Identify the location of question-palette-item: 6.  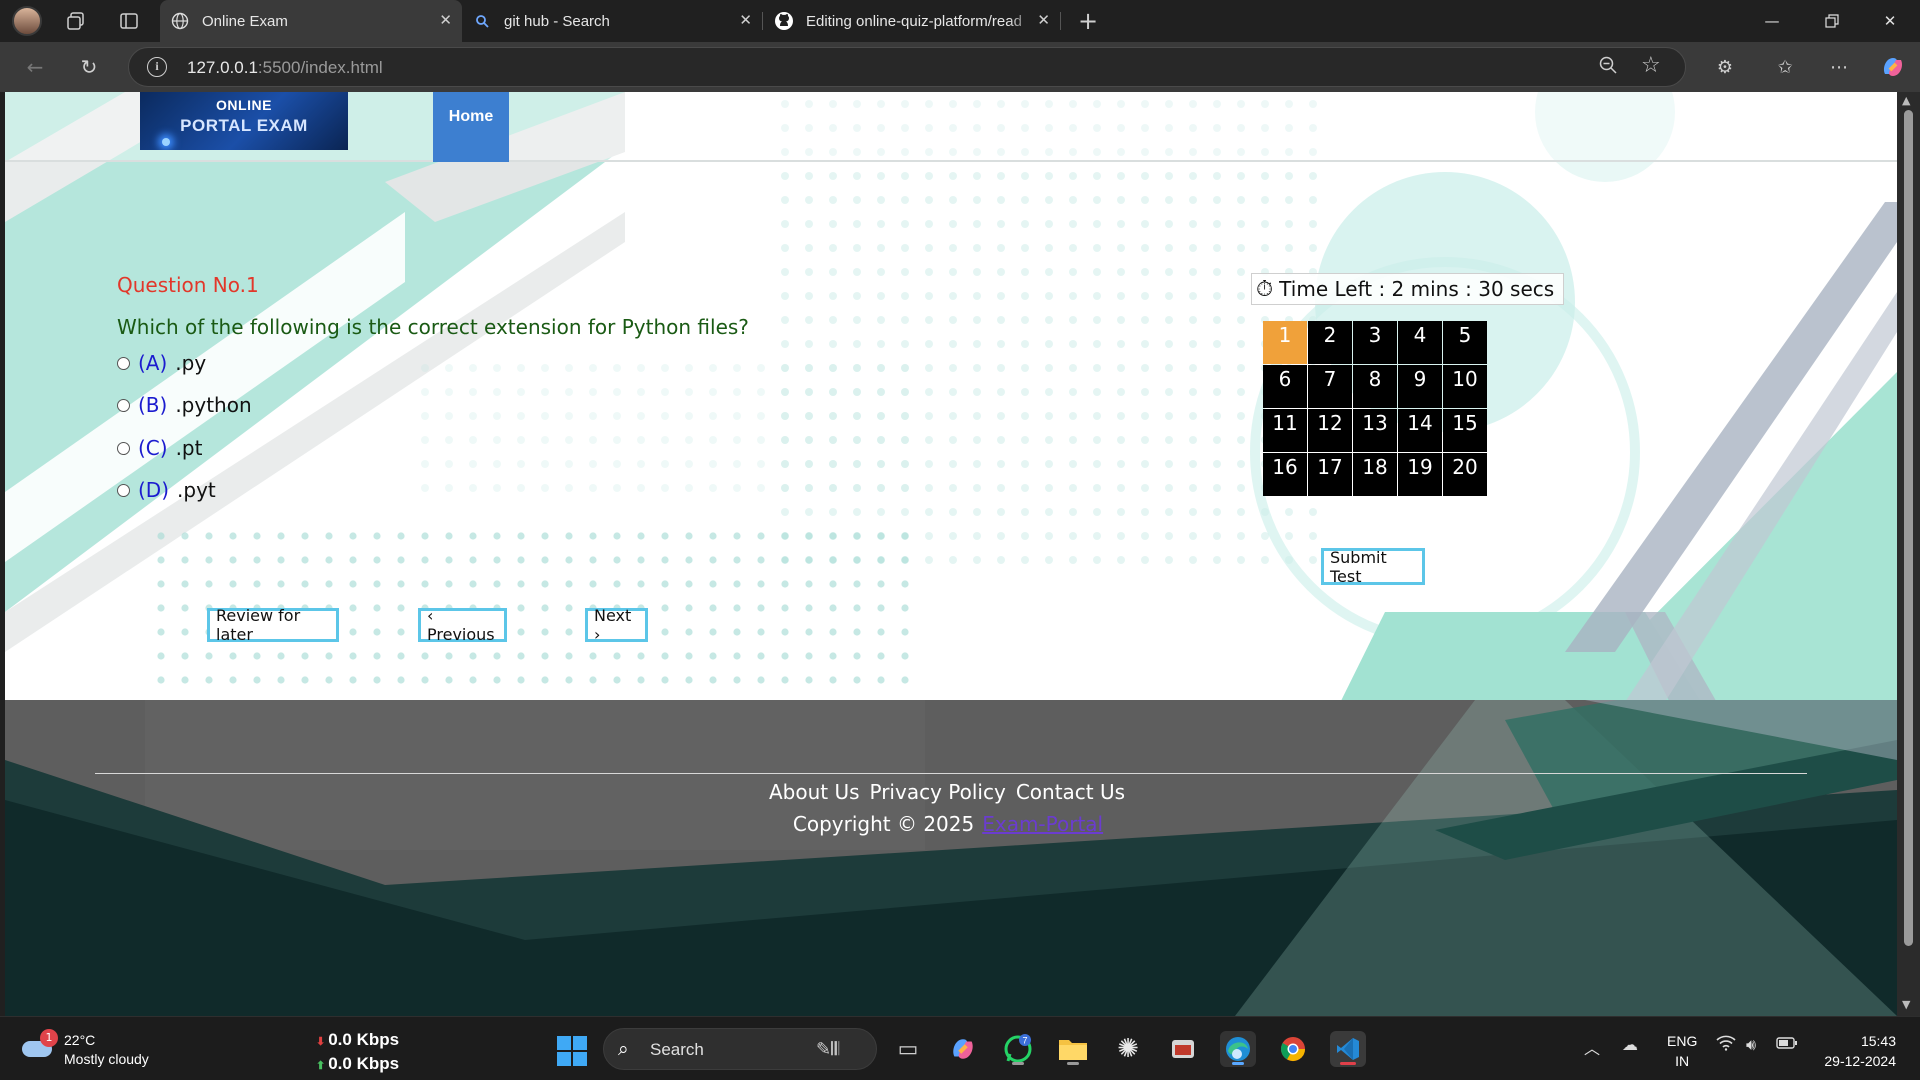
(1285, 386).